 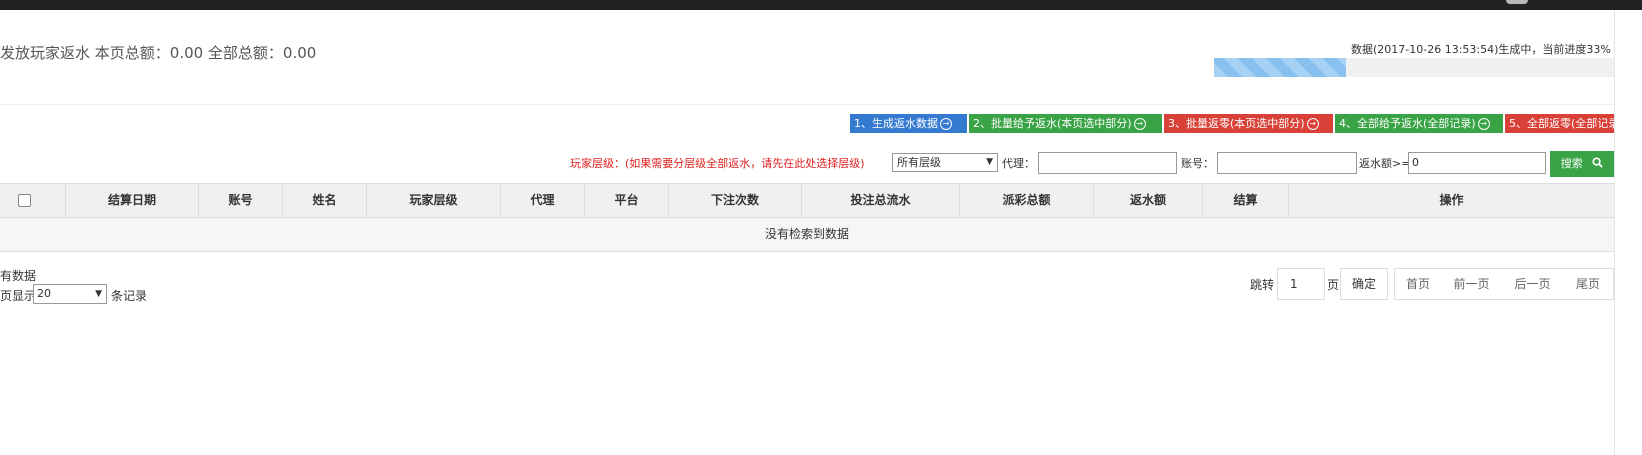 I want to click on search-button: 搜索, so click(x=1582, y=164).